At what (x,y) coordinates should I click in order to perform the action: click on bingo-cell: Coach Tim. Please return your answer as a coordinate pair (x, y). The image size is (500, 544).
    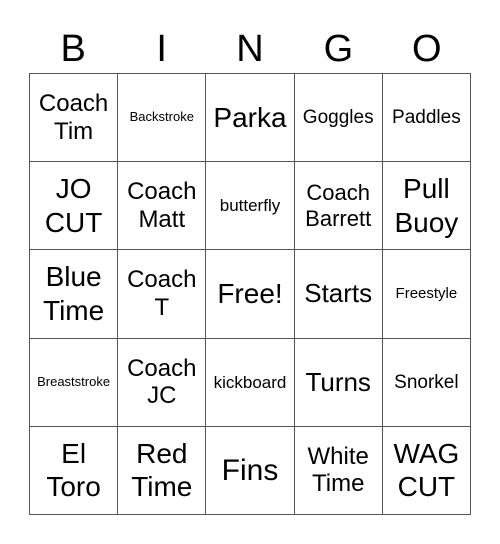
    Looking at the image, I should click on (74, 118).